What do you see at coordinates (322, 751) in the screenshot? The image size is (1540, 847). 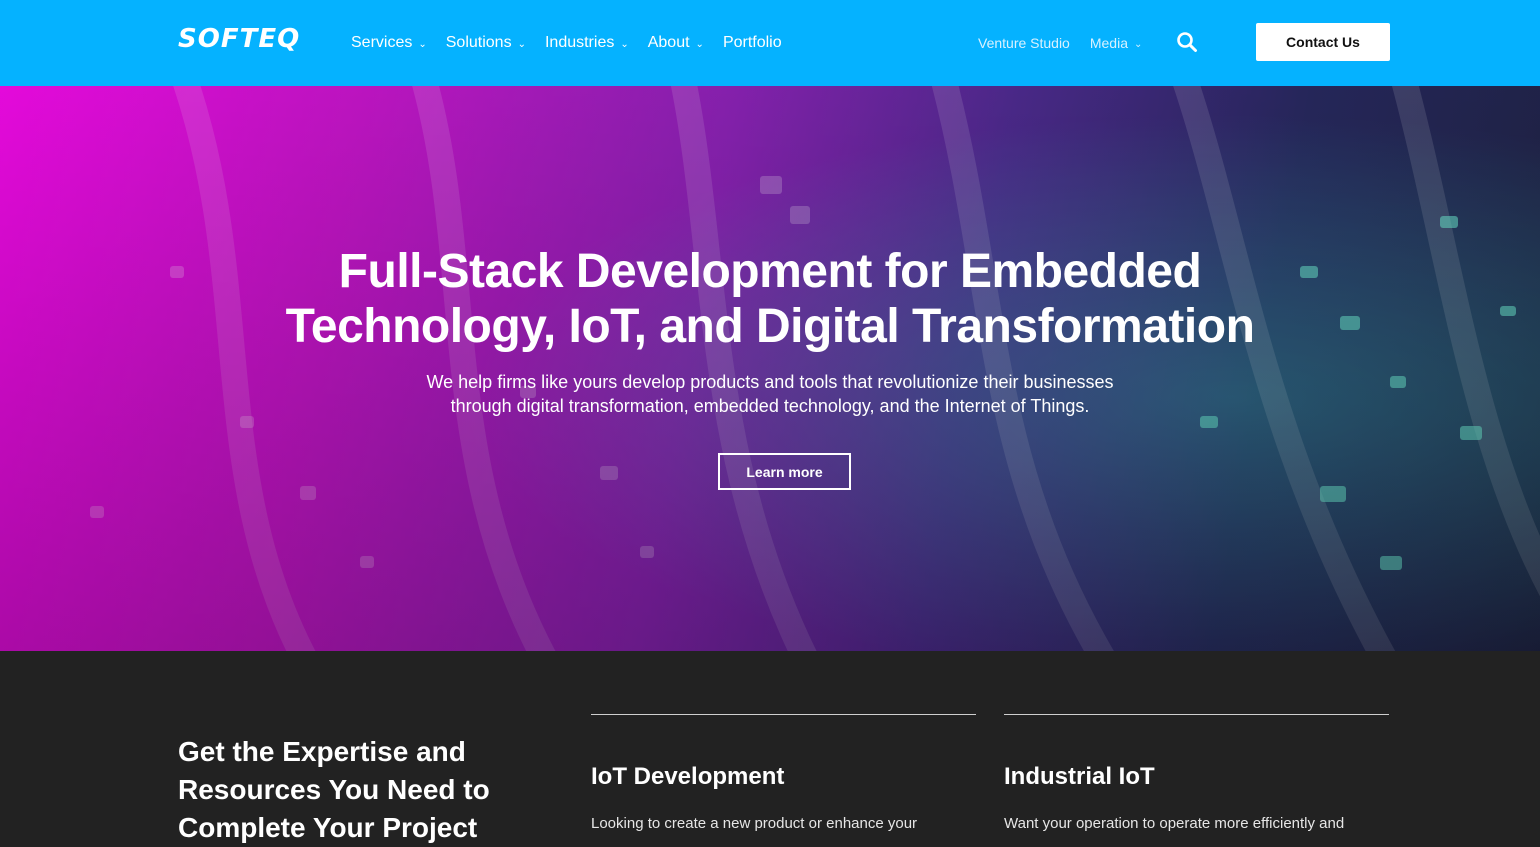 I see `section-heading-line-1: Get the Expertise and` at bounding box center [322, 751].